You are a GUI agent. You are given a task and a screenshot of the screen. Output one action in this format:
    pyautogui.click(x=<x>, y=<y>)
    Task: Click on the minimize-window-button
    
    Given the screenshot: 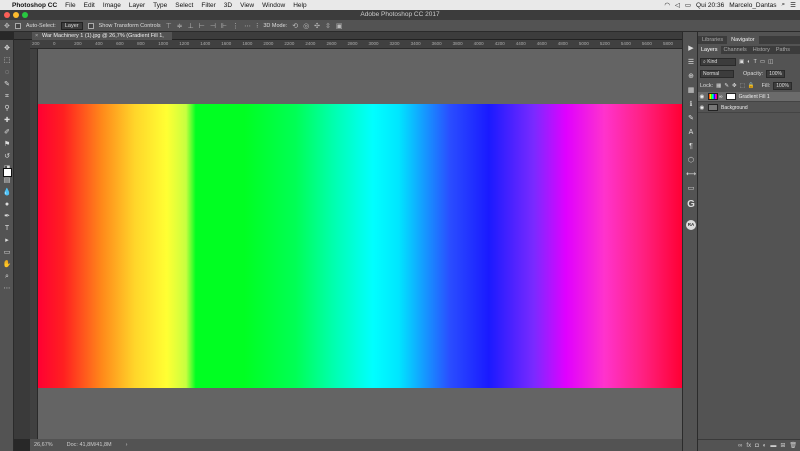 What is the action you would take?
    pyautogui.click(x=16, y=15)
    